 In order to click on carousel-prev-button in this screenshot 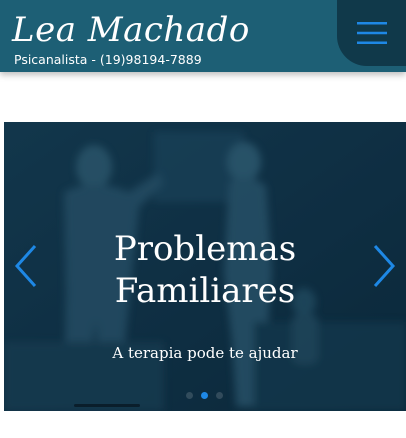, I will do `click(26, 266)`.